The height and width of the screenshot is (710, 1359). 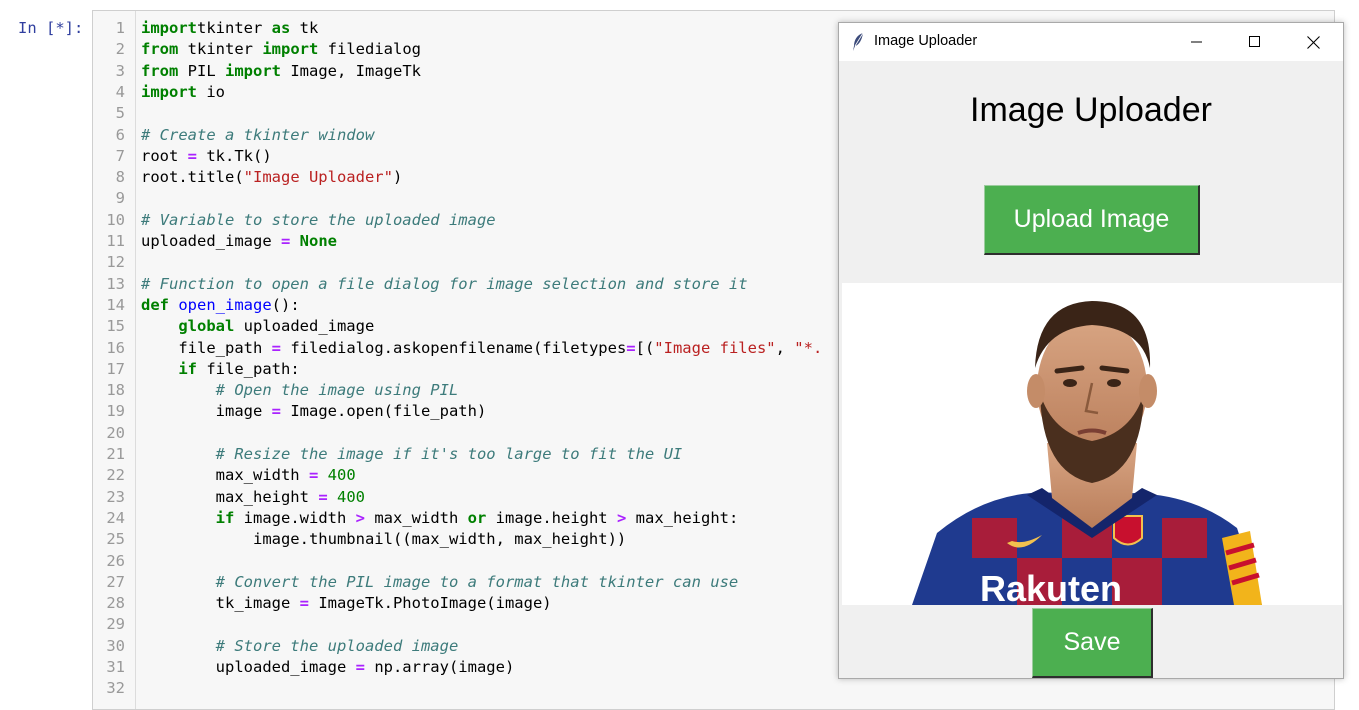 What do you see at coordinates (785, 347) in the screenshot?
I see `code-token: ,` at bounding box center [785, 347].